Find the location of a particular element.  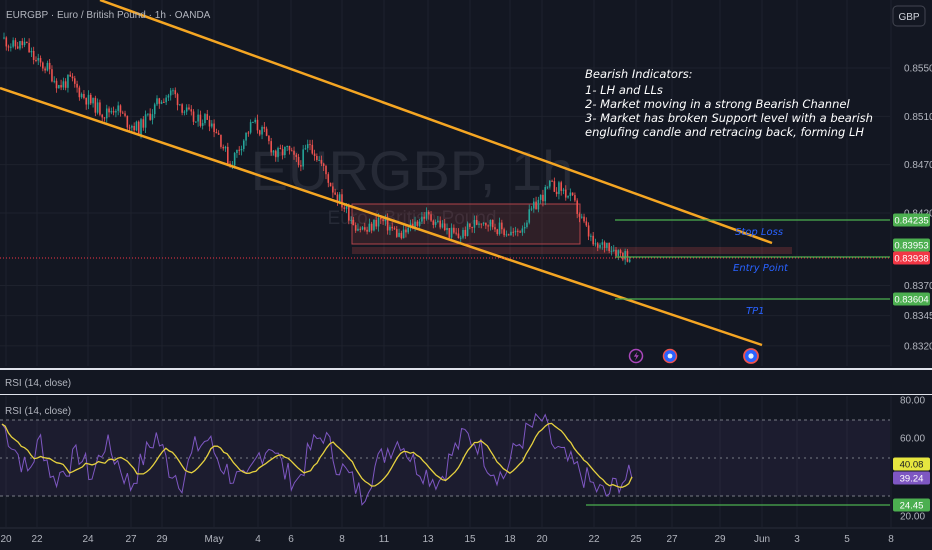

time-tick-label: 13 is located at coordinates (428, 539).